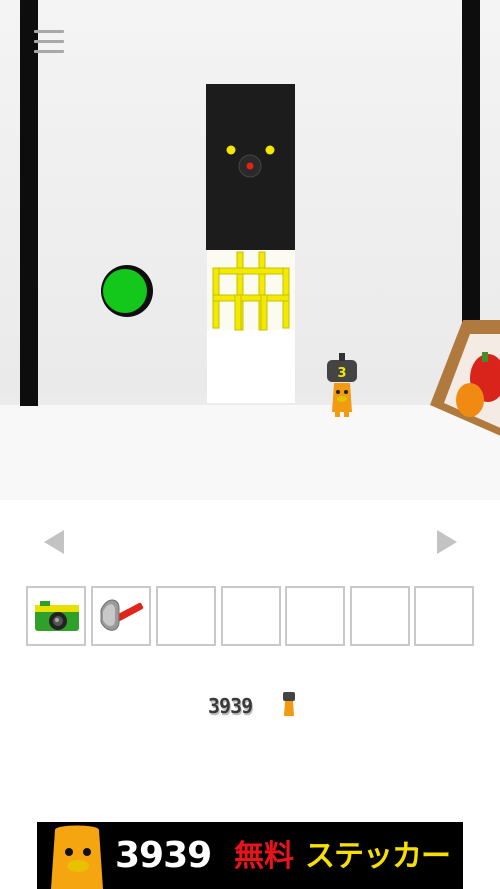  I want to click on logo-mascot-icon, so click(289, 704).